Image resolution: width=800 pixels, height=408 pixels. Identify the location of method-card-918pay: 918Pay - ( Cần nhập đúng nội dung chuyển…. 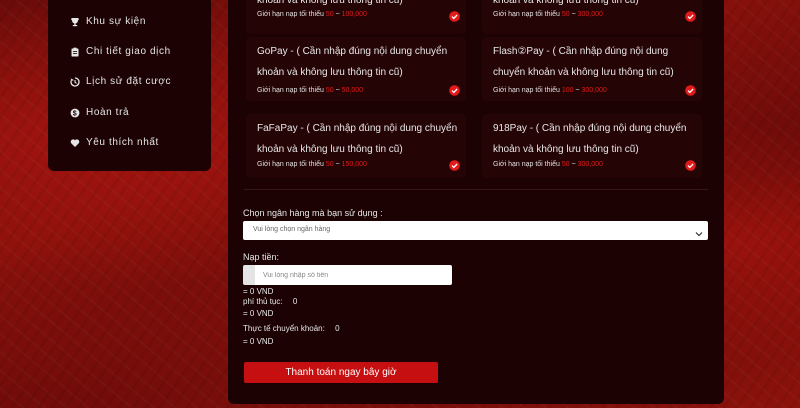
(592, 146).